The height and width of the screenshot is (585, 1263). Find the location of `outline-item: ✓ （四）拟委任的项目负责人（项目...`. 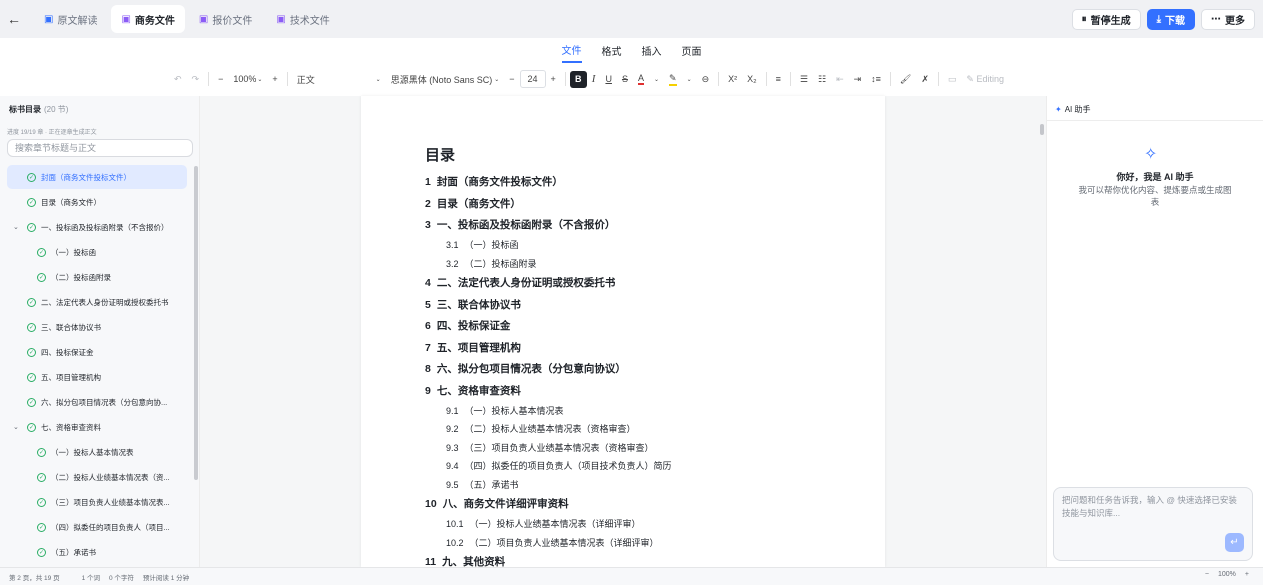

outline-item: ✓ （四）拟委任的项目负责人（项目... is located at coordinates (85, 527).